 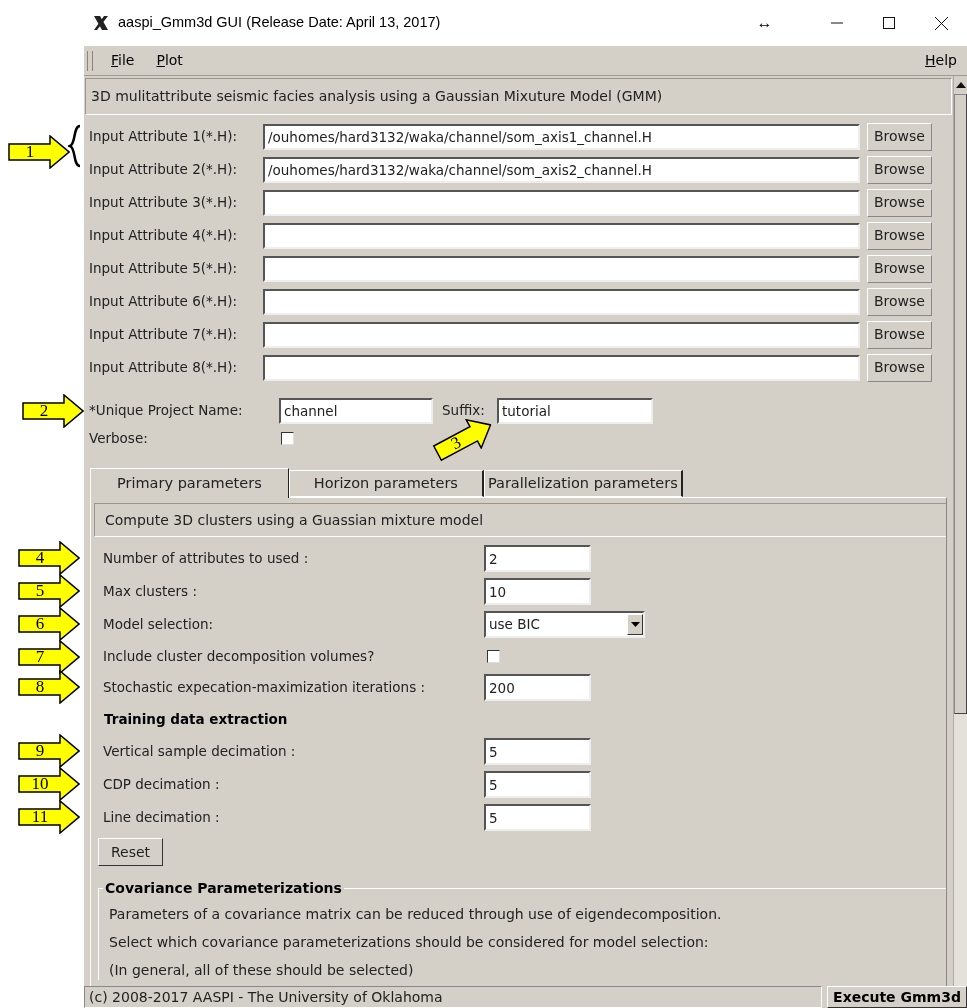 What do you see at coordinates (163, 137) in the screenshot?
I see `field-label: Input Attribute 1(*.H):` at bounding box center [163, 137].